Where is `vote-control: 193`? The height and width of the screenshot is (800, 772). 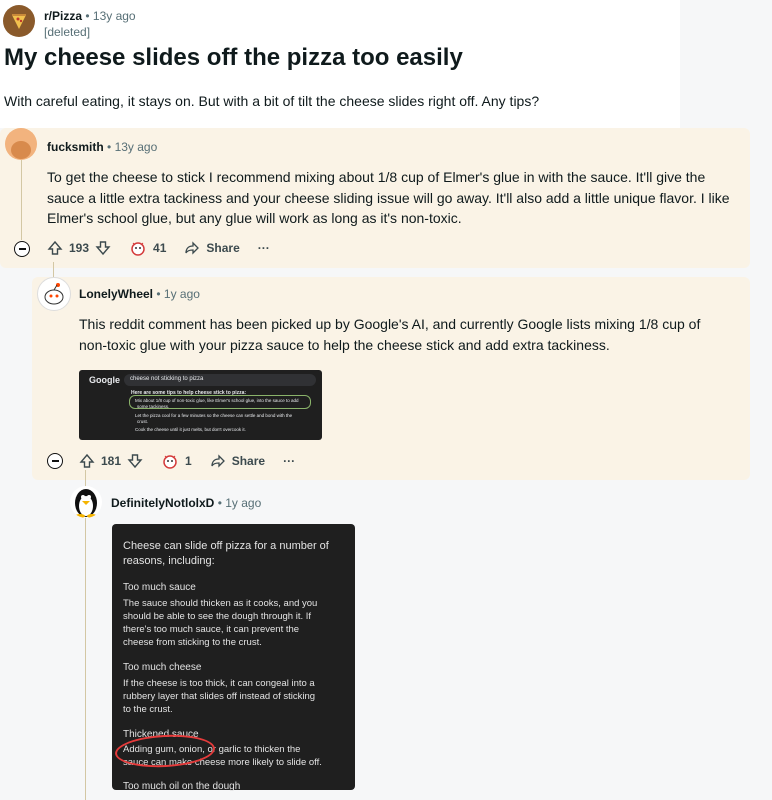 vote-control: 193 is located at coordinates (79, 248).